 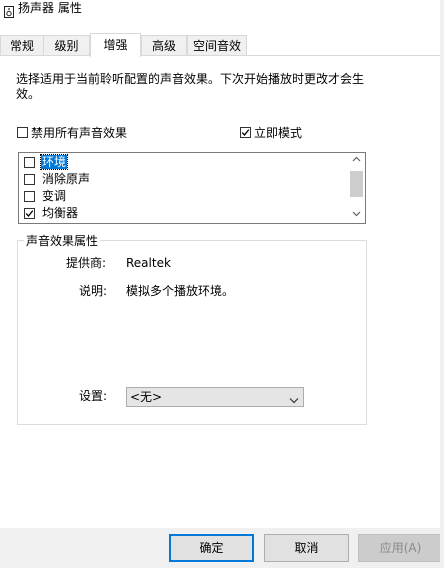 What do you see at coordinates (190, 86) in the screenshot?
I see `enhancement-description: 选择适用于当前聆听配置的声音效果。下次开始播放时更改才会生效。` at bounding box center [190, 86].